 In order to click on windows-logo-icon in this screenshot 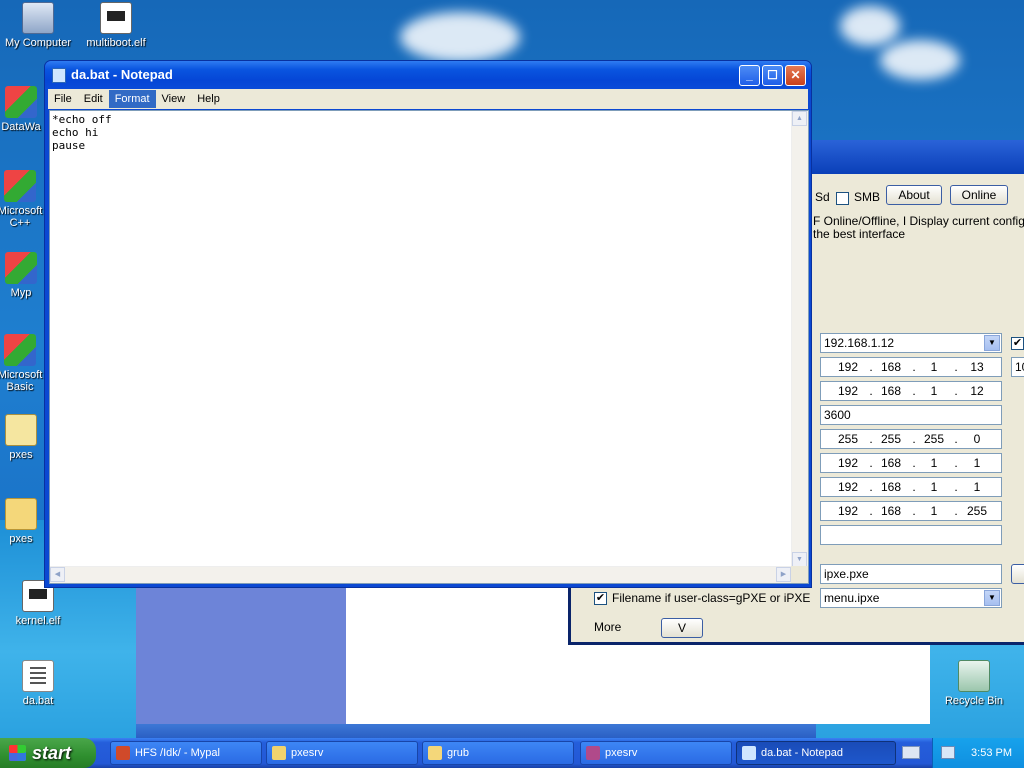, I will do `click(17, 753)`.